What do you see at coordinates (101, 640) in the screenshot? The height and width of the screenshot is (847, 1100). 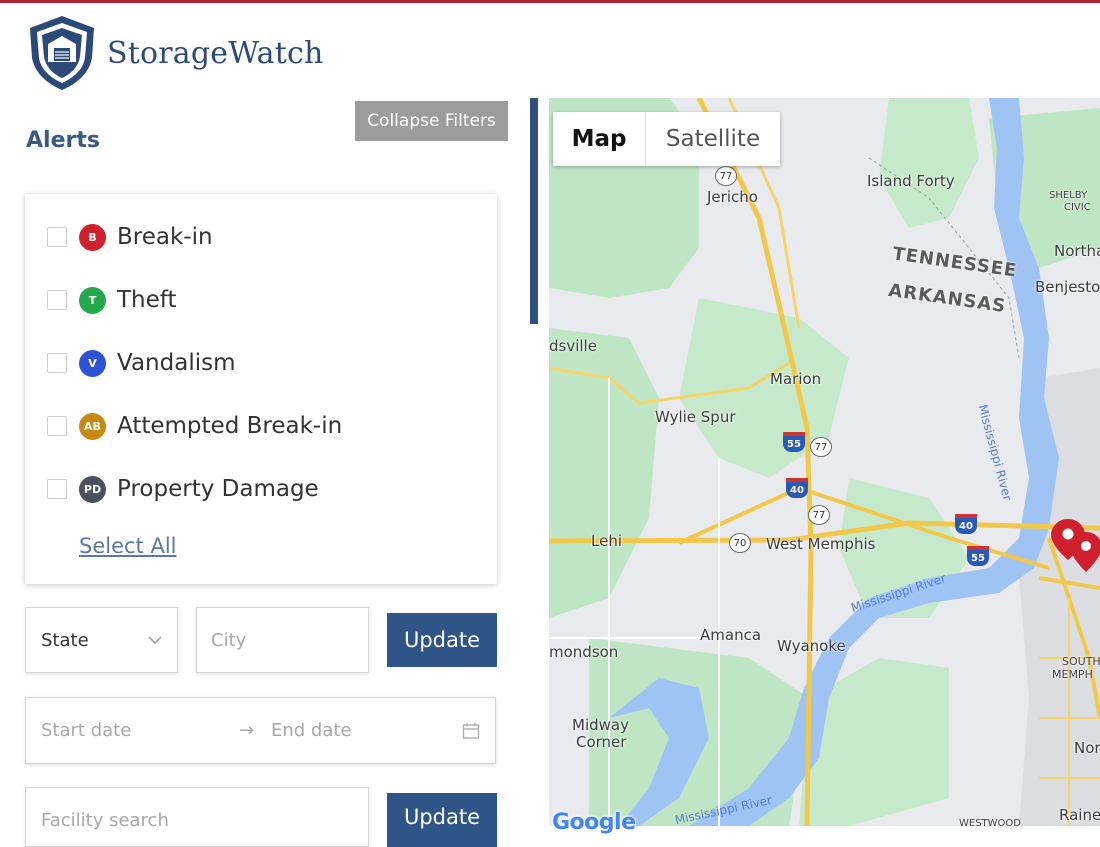 I see `state-select: State` at bounding box center [101, 640].